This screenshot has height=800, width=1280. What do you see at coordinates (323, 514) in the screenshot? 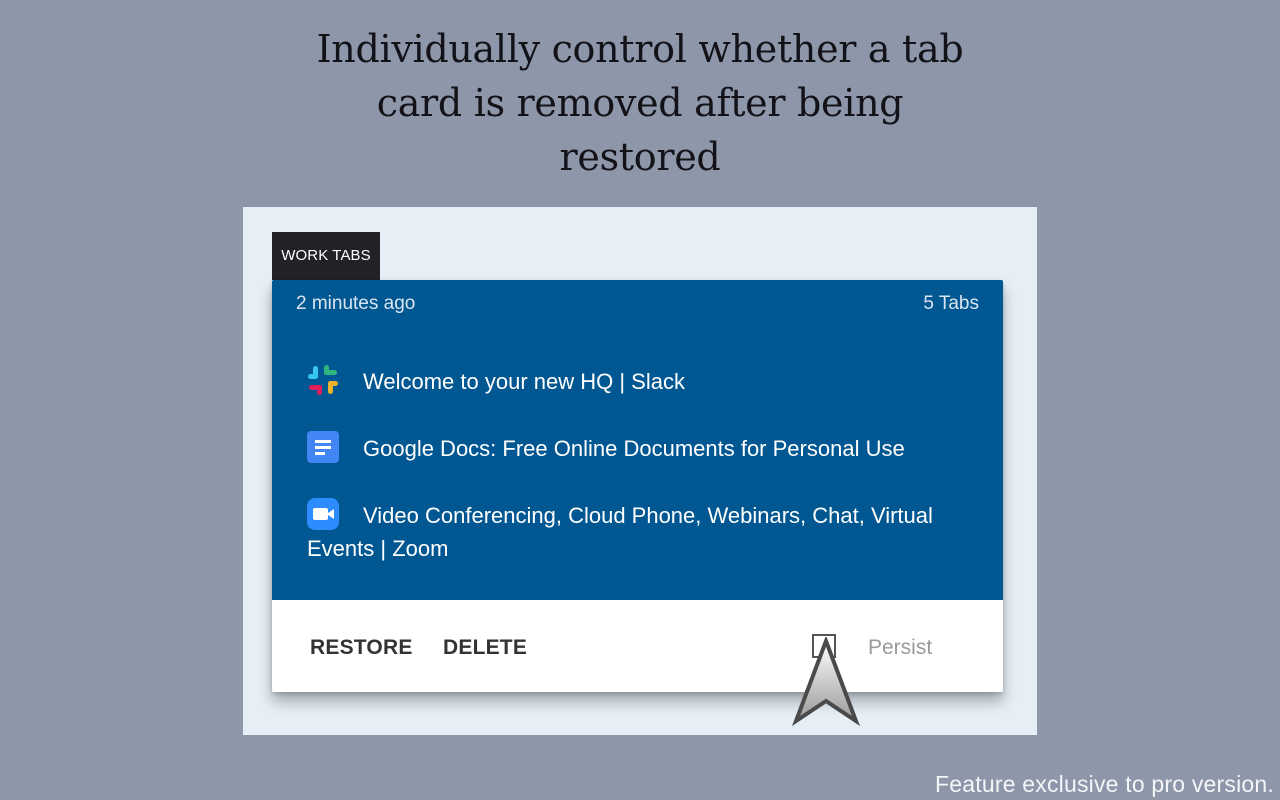
I see `zoom-icon` at bounding box center [323, 514].